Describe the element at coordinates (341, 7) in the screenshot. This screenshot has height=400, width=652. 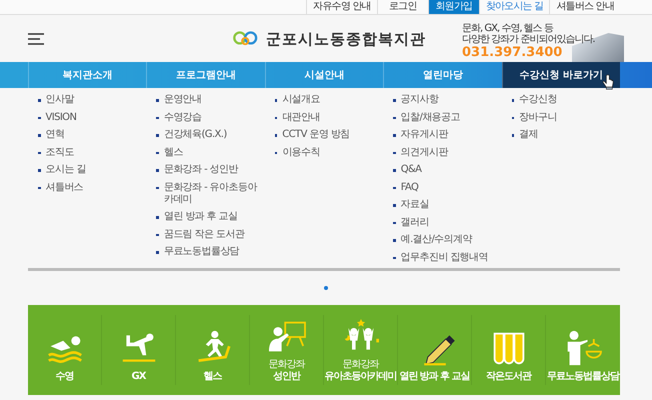
I see `top-link: 자유수영 안내` at that location.